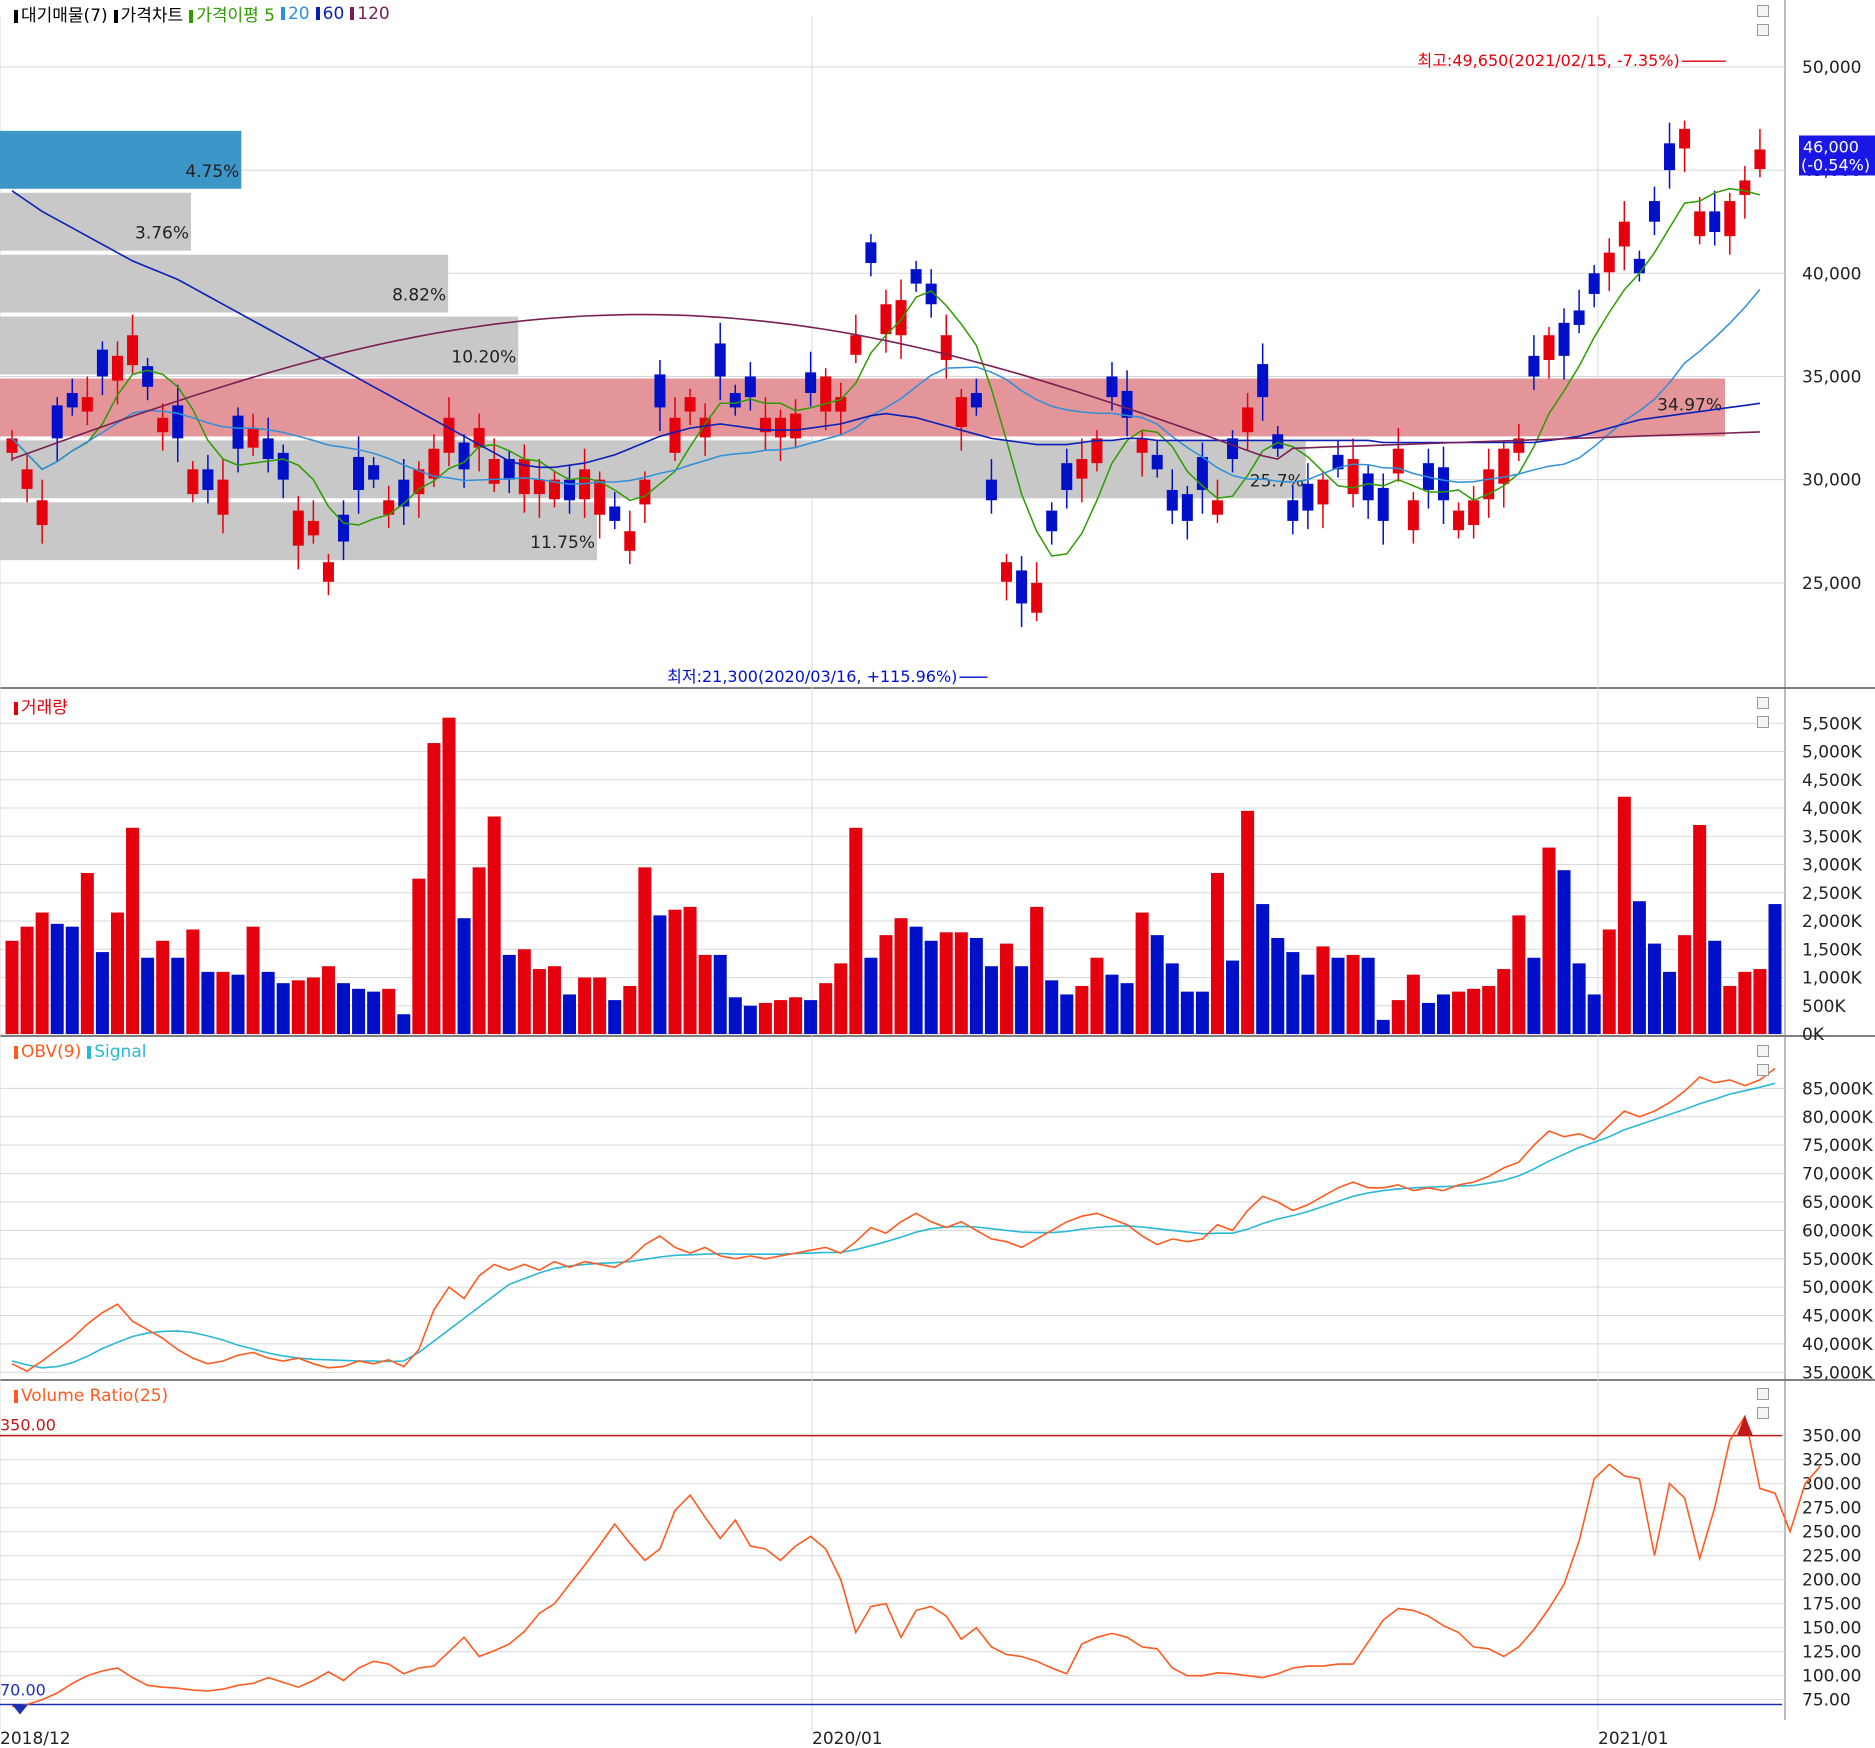 Image resolution: width=1875 pixels, height=1748 pixels. What do you see at coordinates (47, 1052) in the screenshot?
I see `legend-obv: OBV(9)` at bounding box center [47, 1052].